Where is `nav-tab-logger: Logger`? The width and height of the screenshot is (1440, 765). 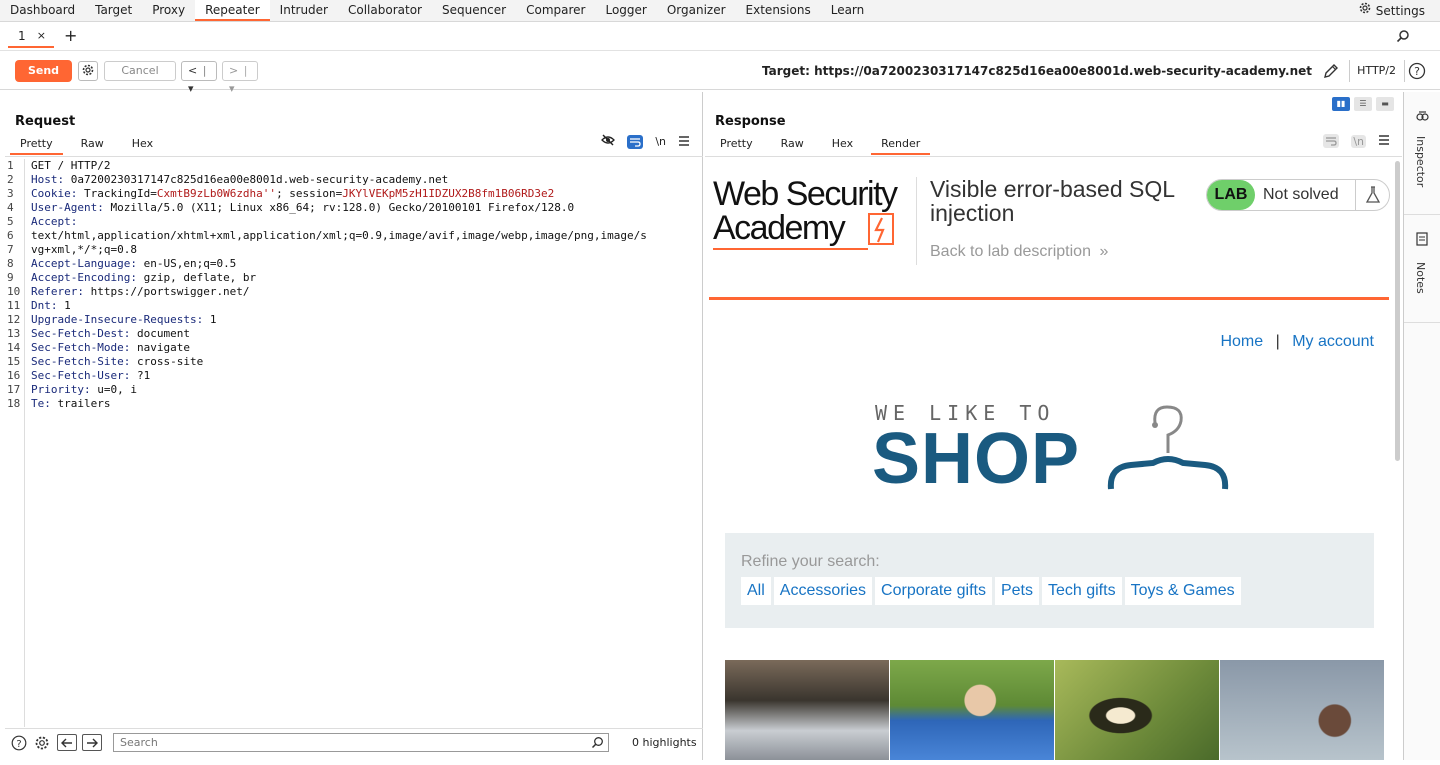
nav-tab-logger: Logger is located at coordinates (625, 10).